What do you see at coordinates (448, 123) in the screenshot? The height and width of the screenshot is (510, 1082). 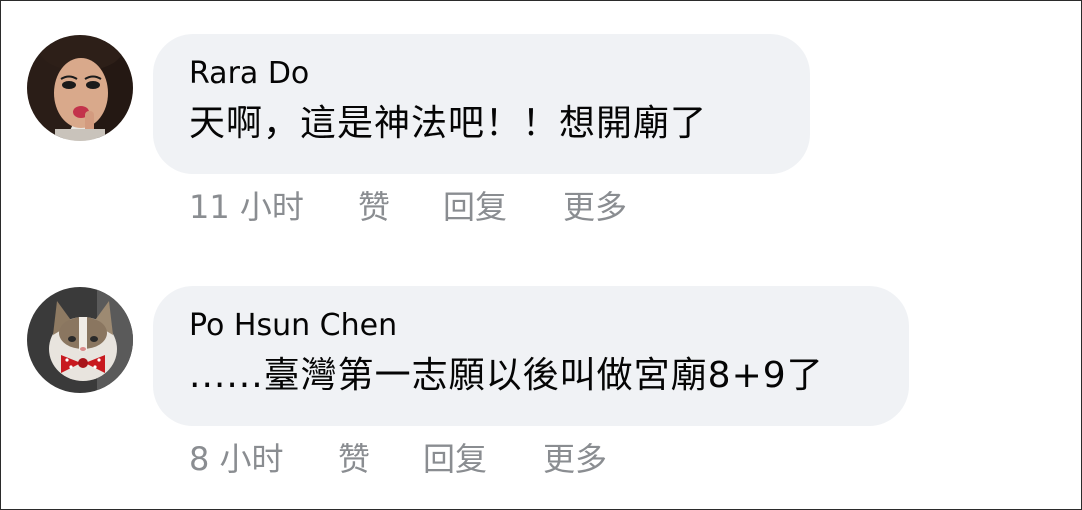 I see `comment-text: 天啊，這是神法吧！！想開廟了` at bounding box center [448, 123].